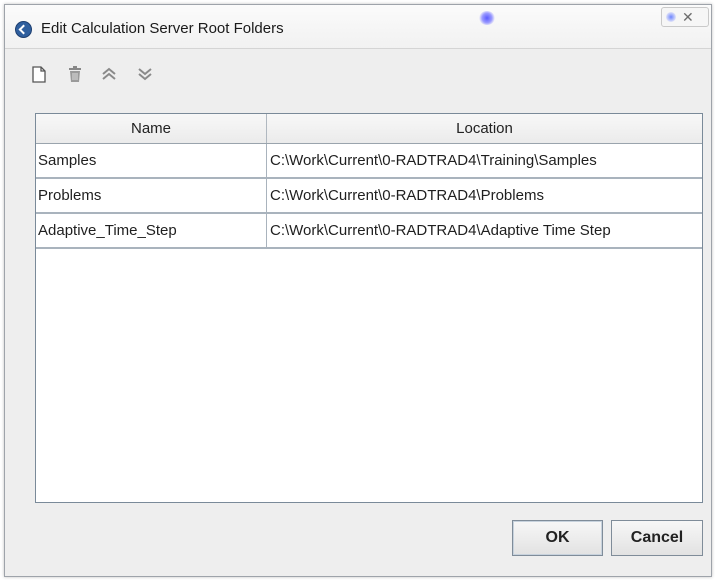 Image resolution: width=715 pixels, height=580 pixels. I want to click on table-header: Name Location, so click(369, 129).